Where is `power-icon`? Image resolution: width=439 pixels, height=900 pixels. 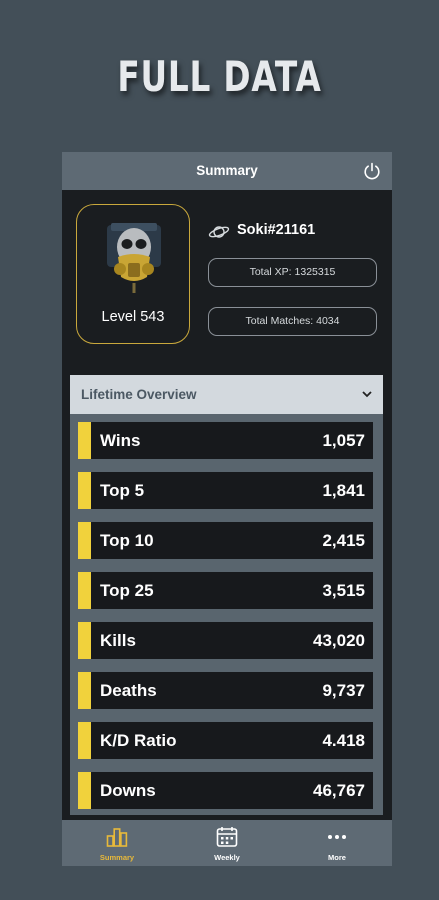 power-icon is located at coordinates (372, 171).